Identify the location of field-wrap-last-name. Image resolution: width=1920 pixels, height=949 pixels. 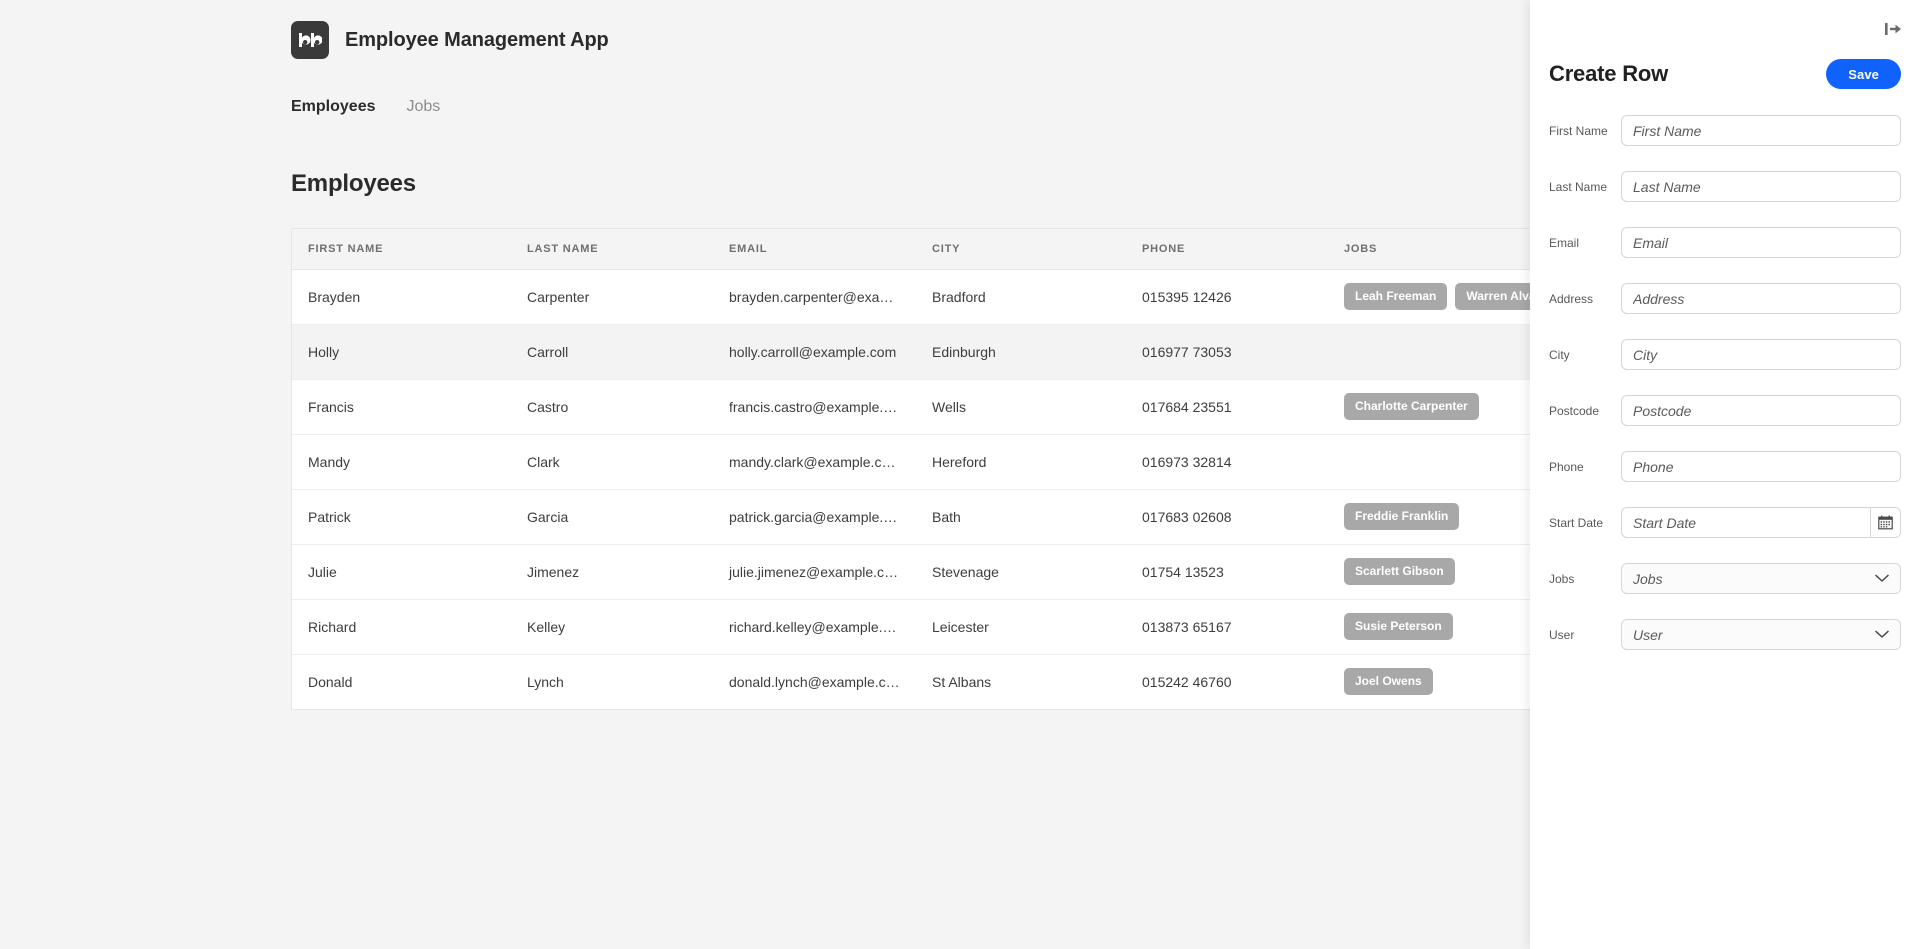
(1761, 186).